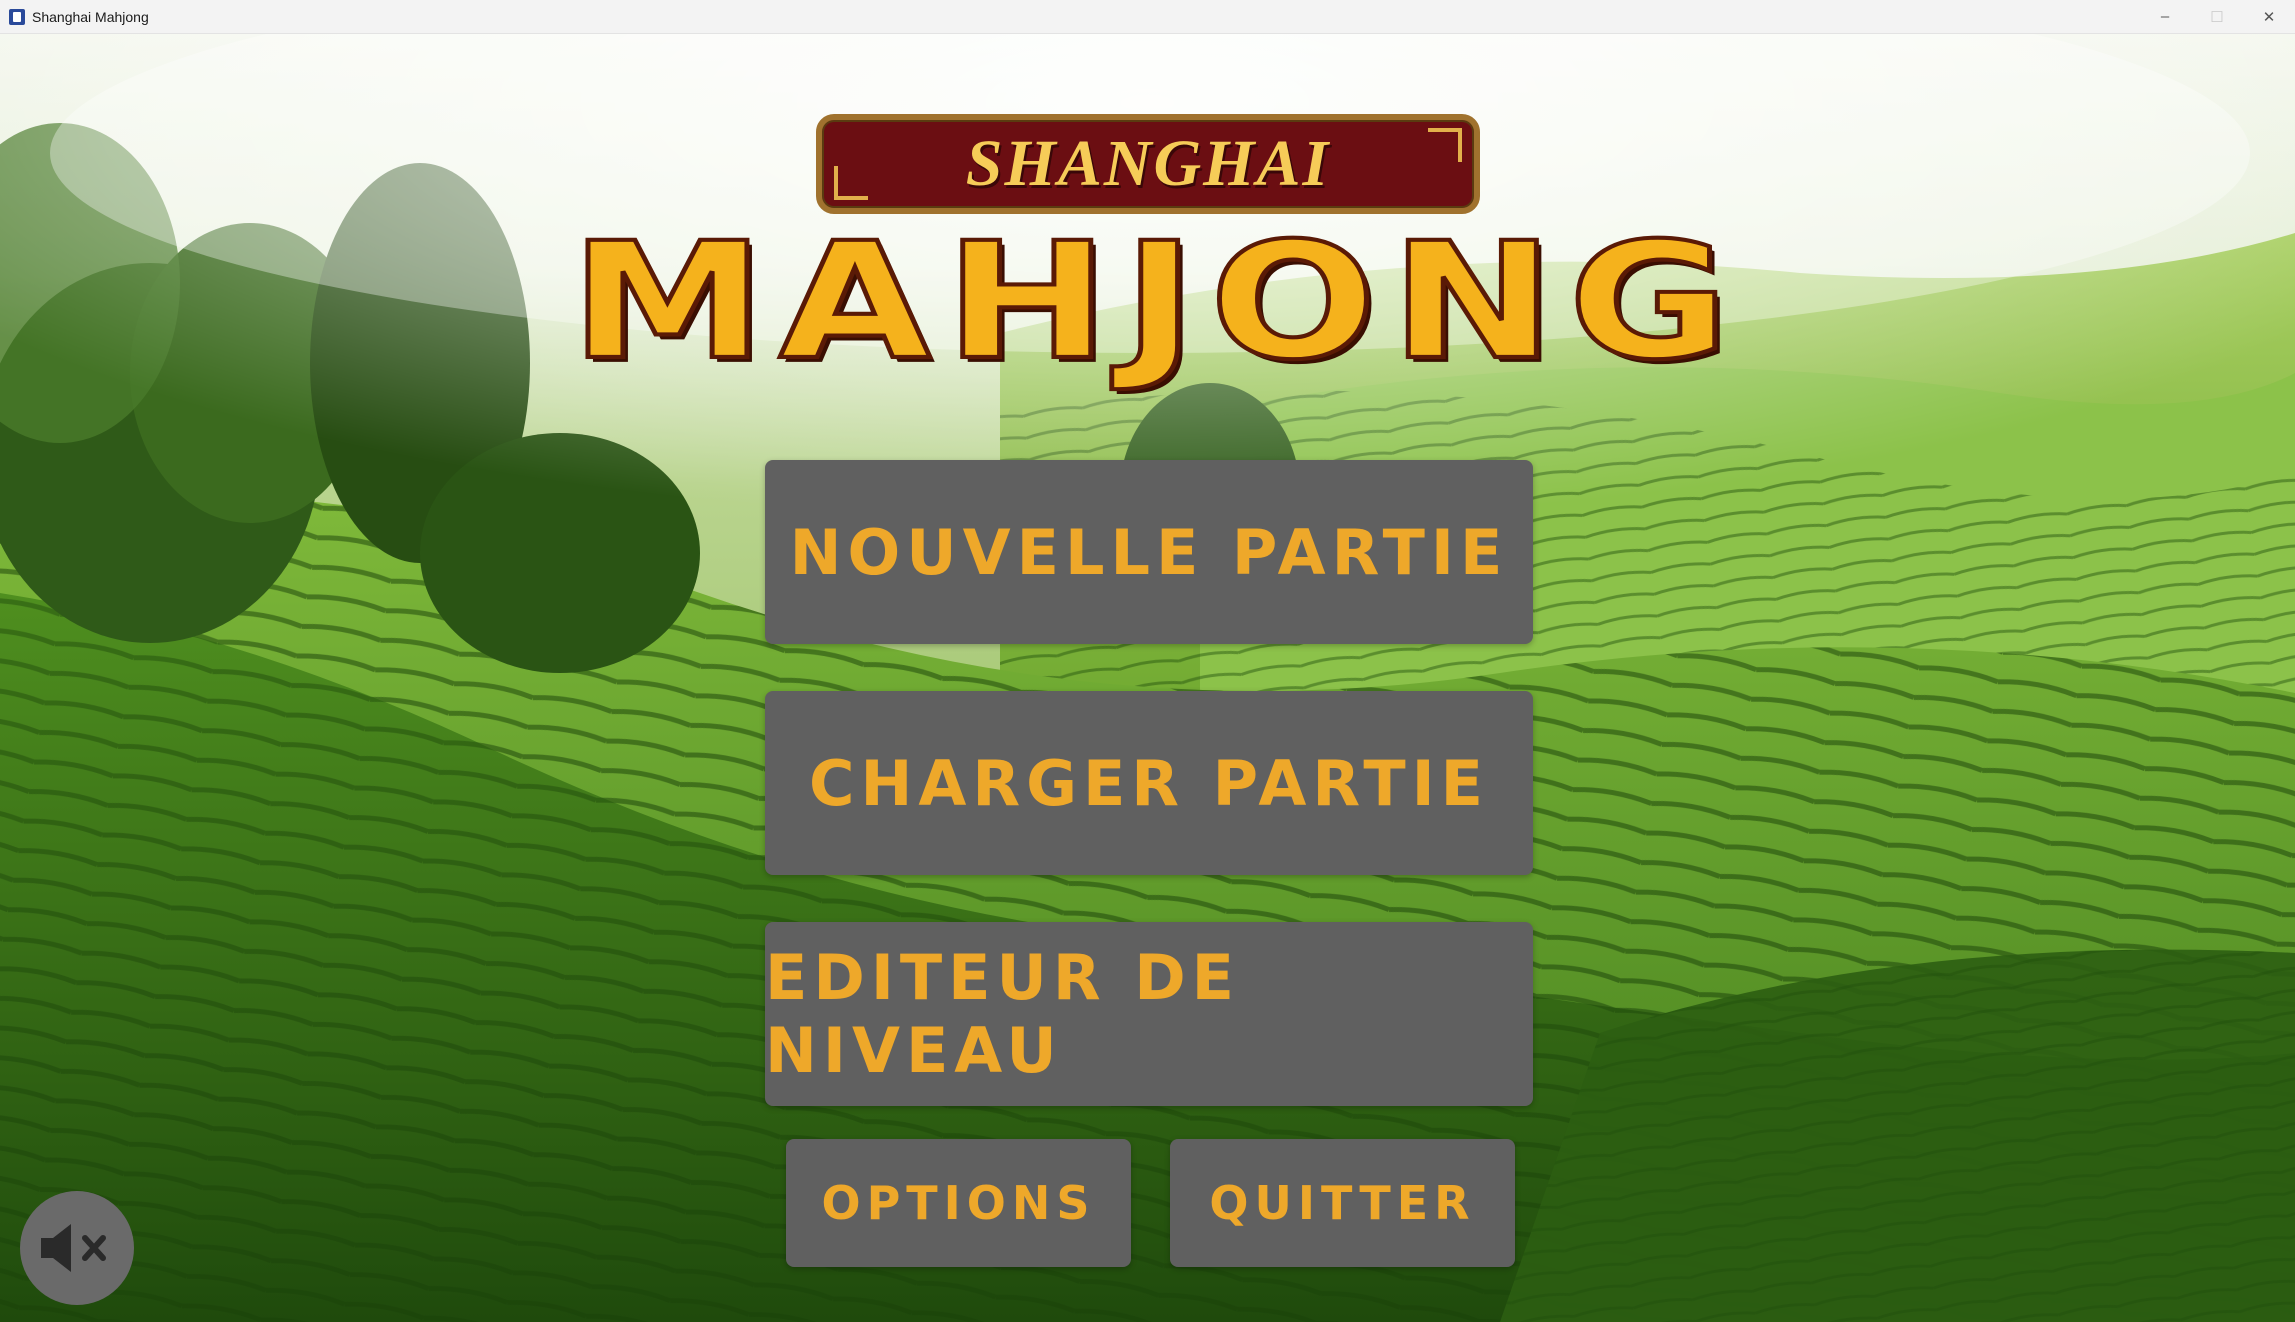 The width and height of the screenshot is (2295, 1322). I want to click on shanghai-banner: SHANGHAI, so click(1148, 164).